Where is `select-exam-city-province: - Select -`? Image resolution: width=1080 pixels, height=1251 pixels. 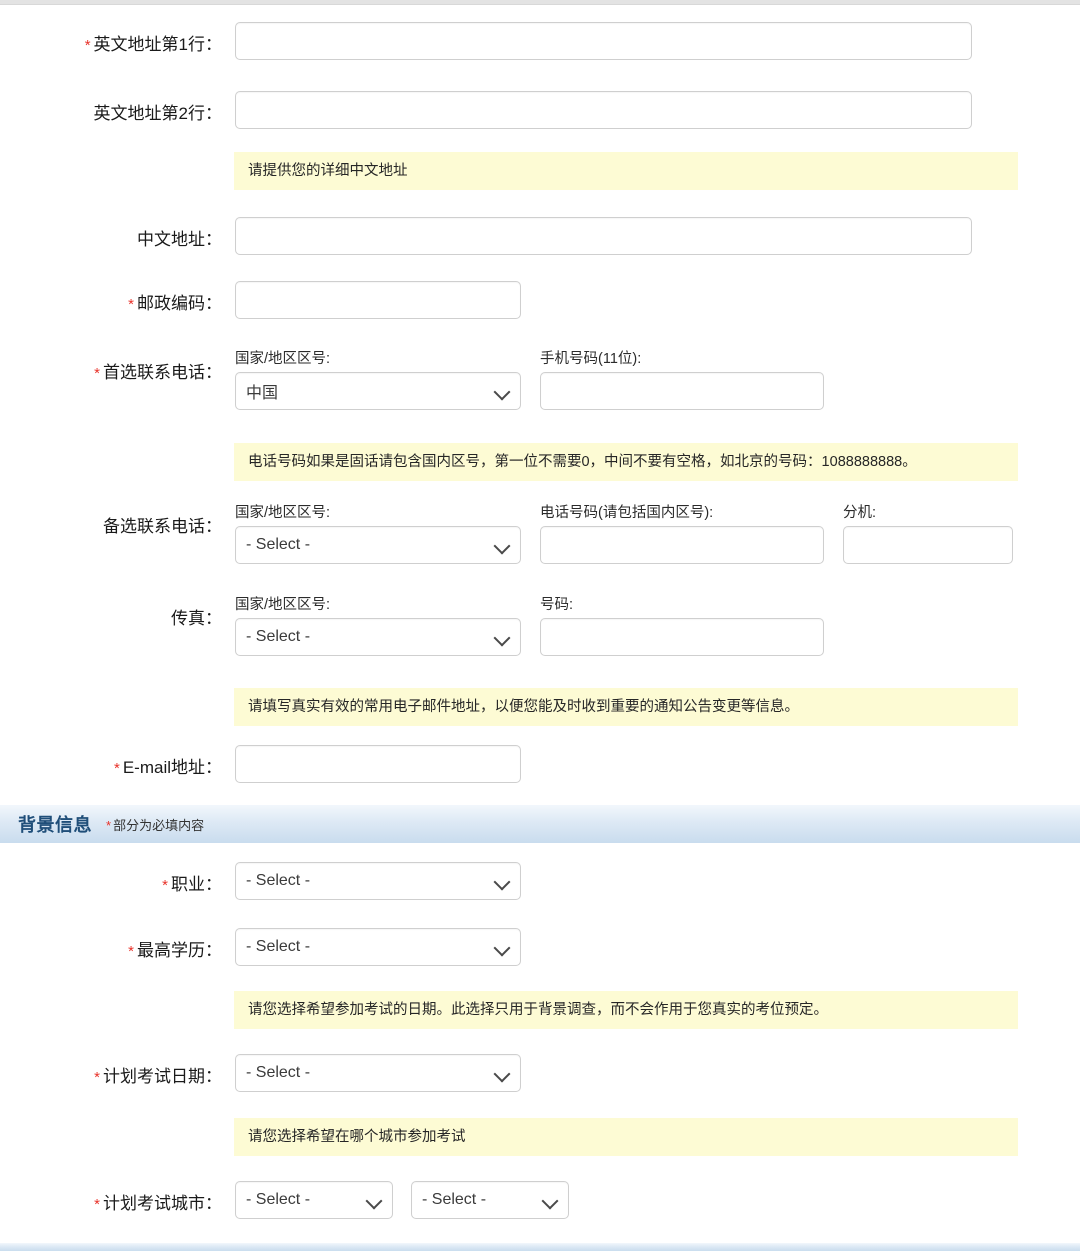 select-exam-city-province: - Select - is located at coordinates (314, 1200).